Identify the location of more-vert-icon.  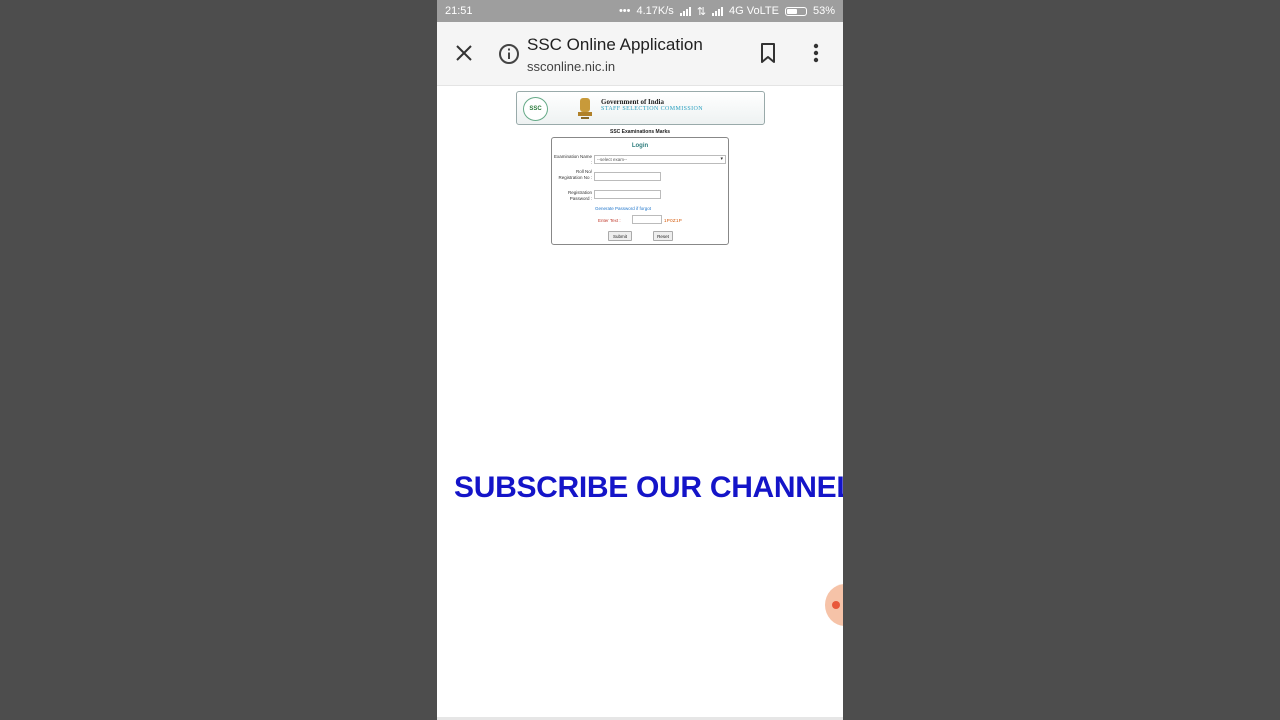
(816, 53).